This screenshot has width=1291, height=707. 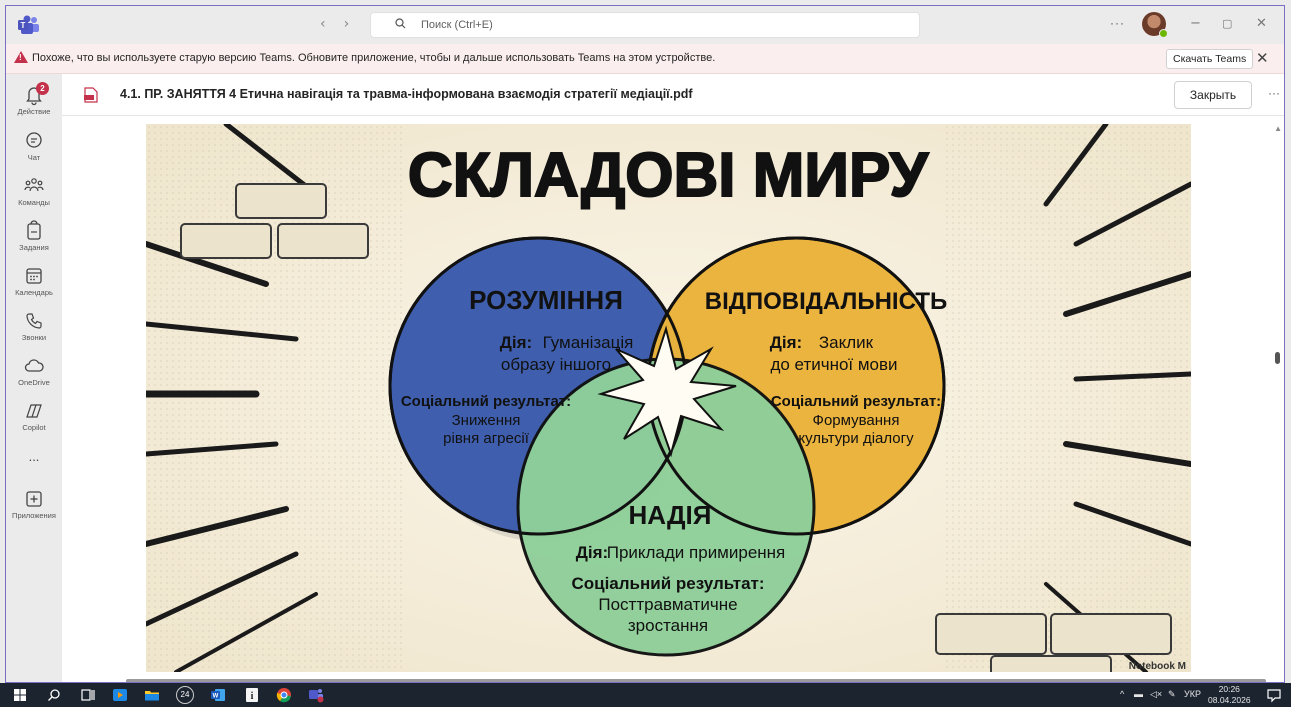 What do you see at coordinates (1213, 95) in the screenshot?
I see `close-document-button: Закрыть` at bounding box center [1213, 95].